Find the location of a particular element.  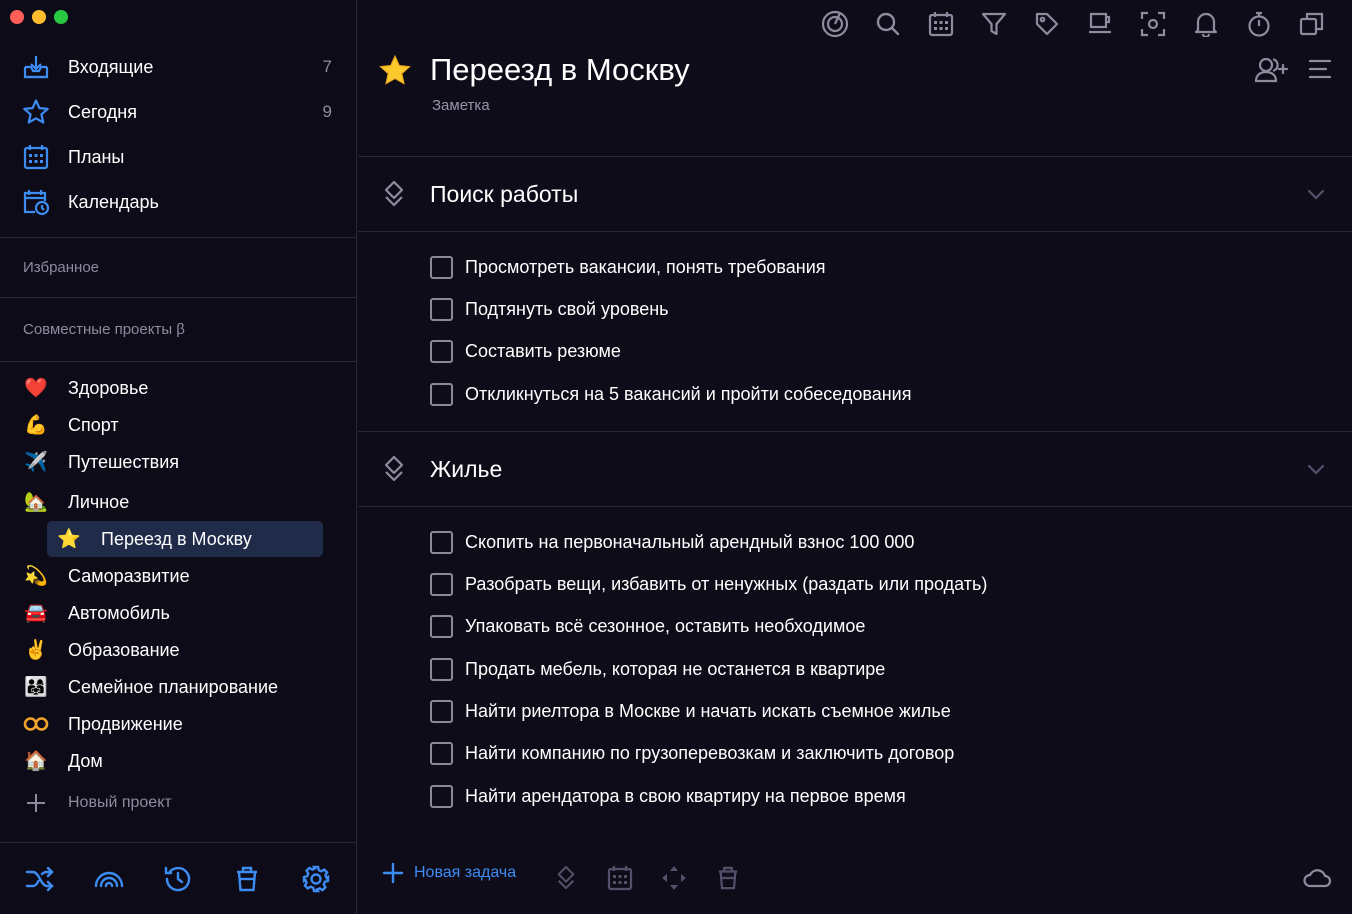

copy-window-icon is located at coordinates (1312, 24).